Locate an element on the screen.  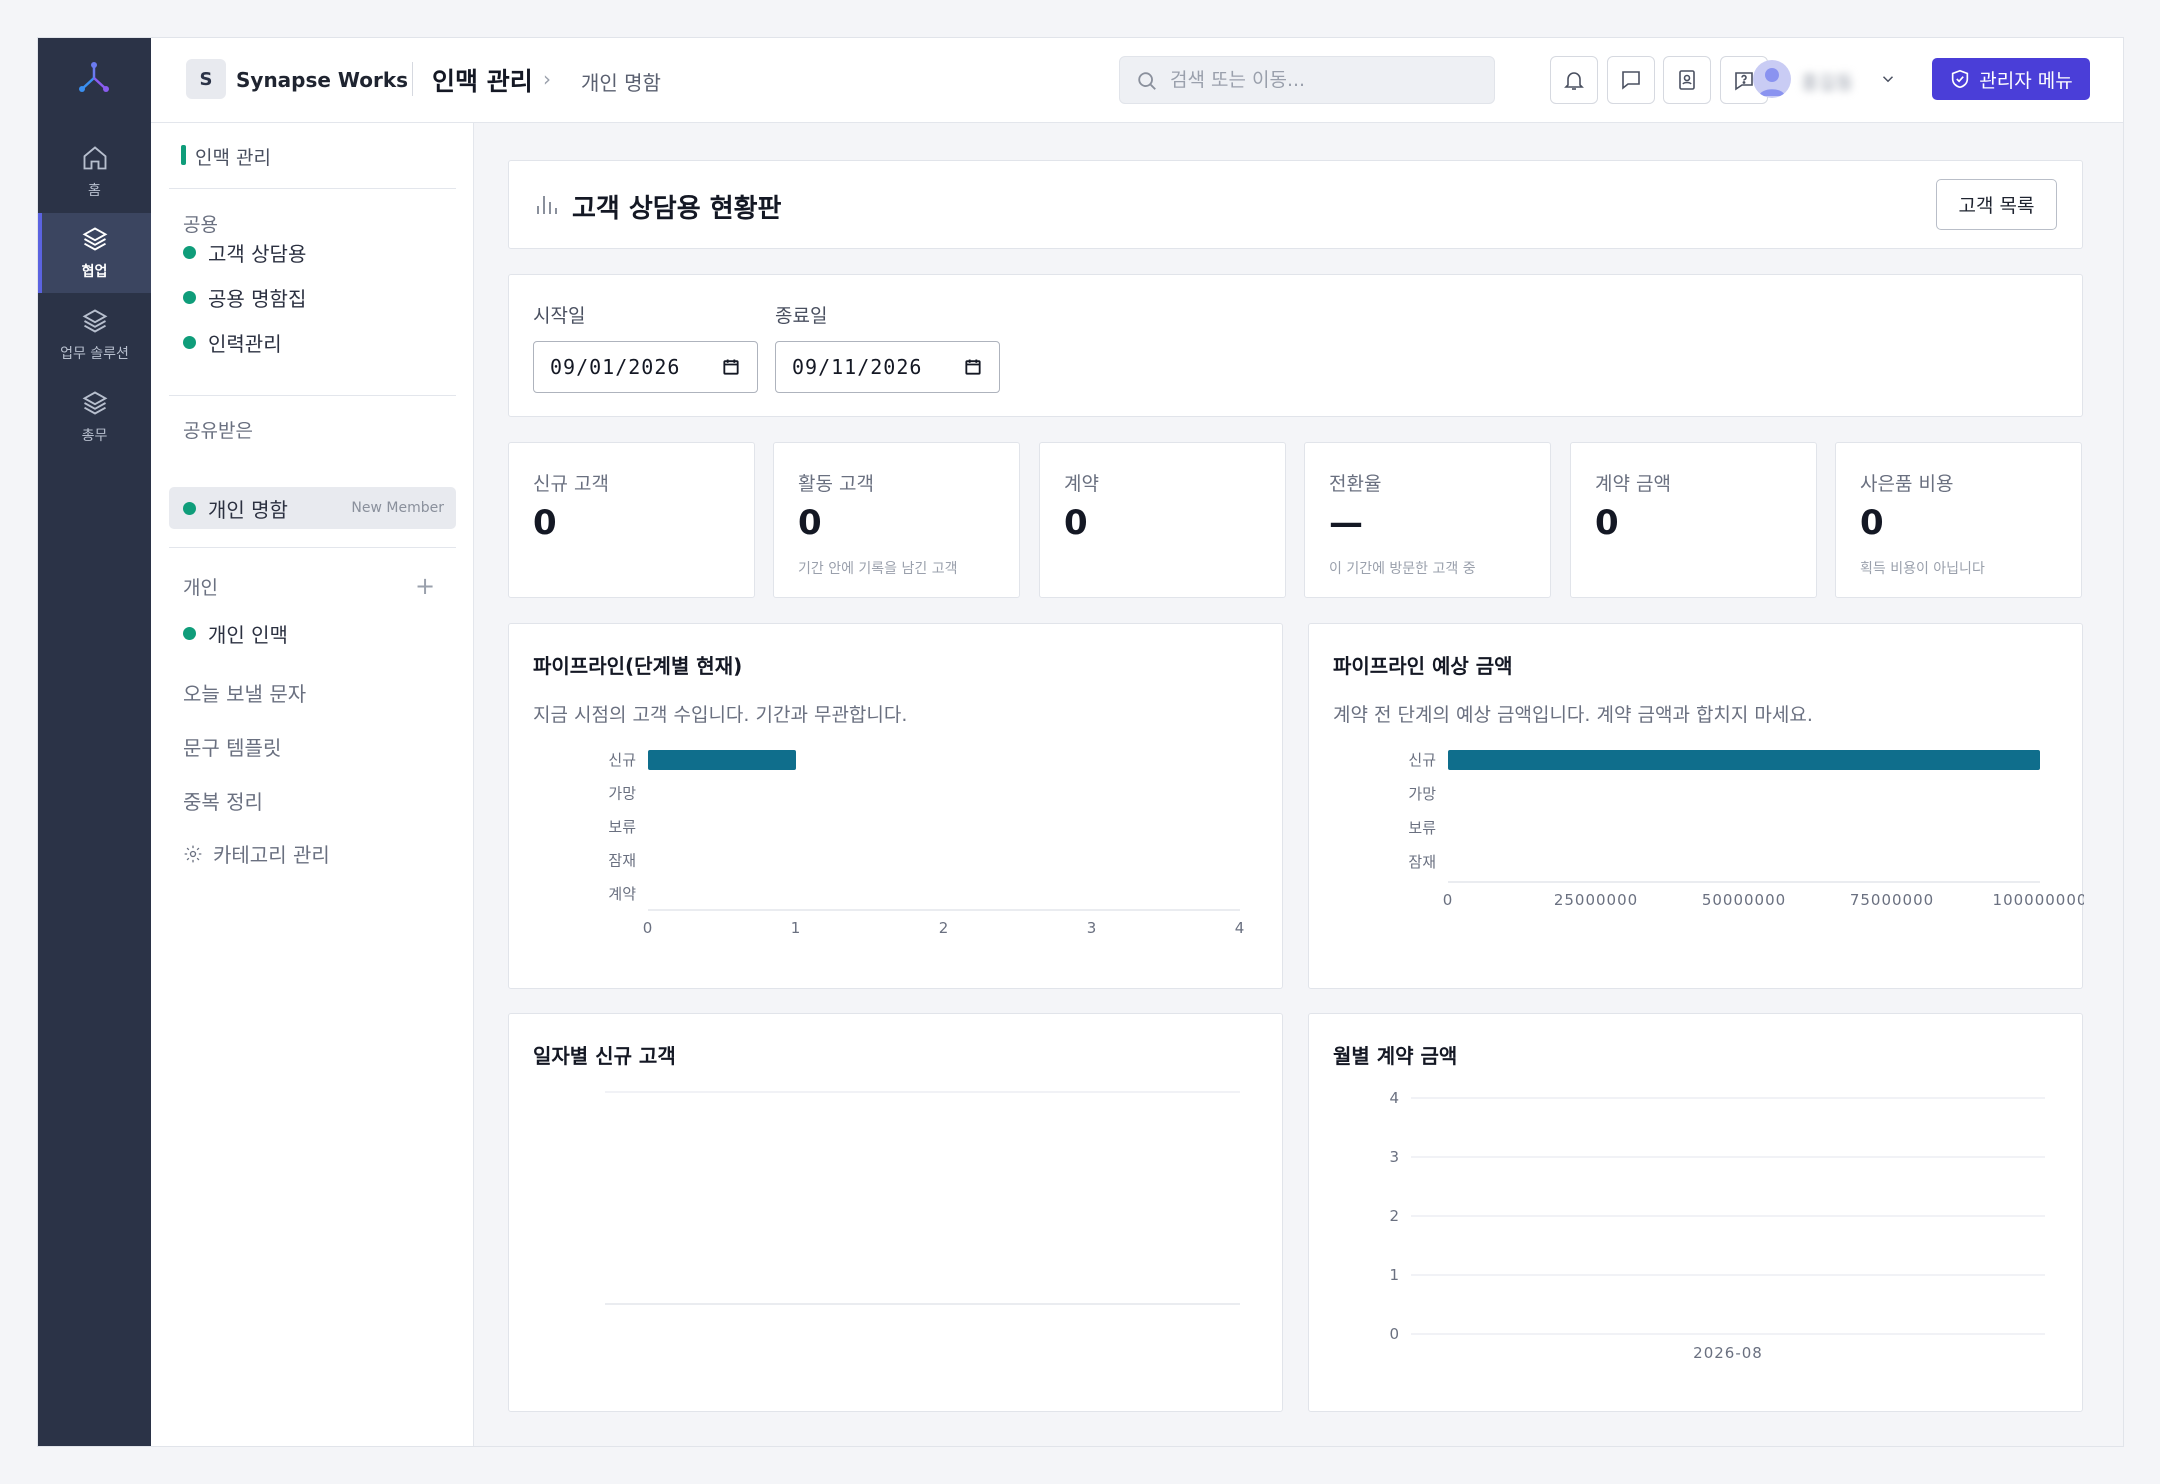
stat-subtext: 기간 안에 기록을 남긴 고객 is located at coordinates (878, 569).